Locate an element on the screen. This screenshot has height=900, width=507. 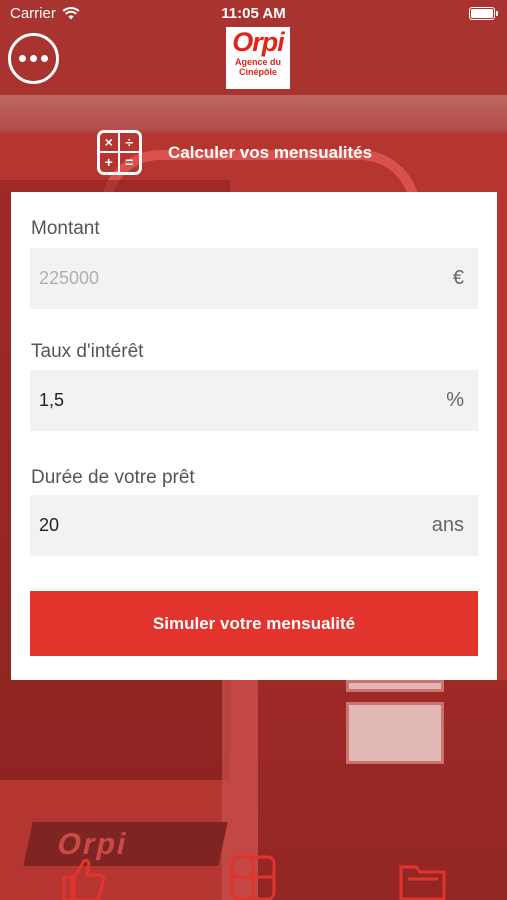
calculator-icon: × ÷ + = is located at coordinates (119, 152).